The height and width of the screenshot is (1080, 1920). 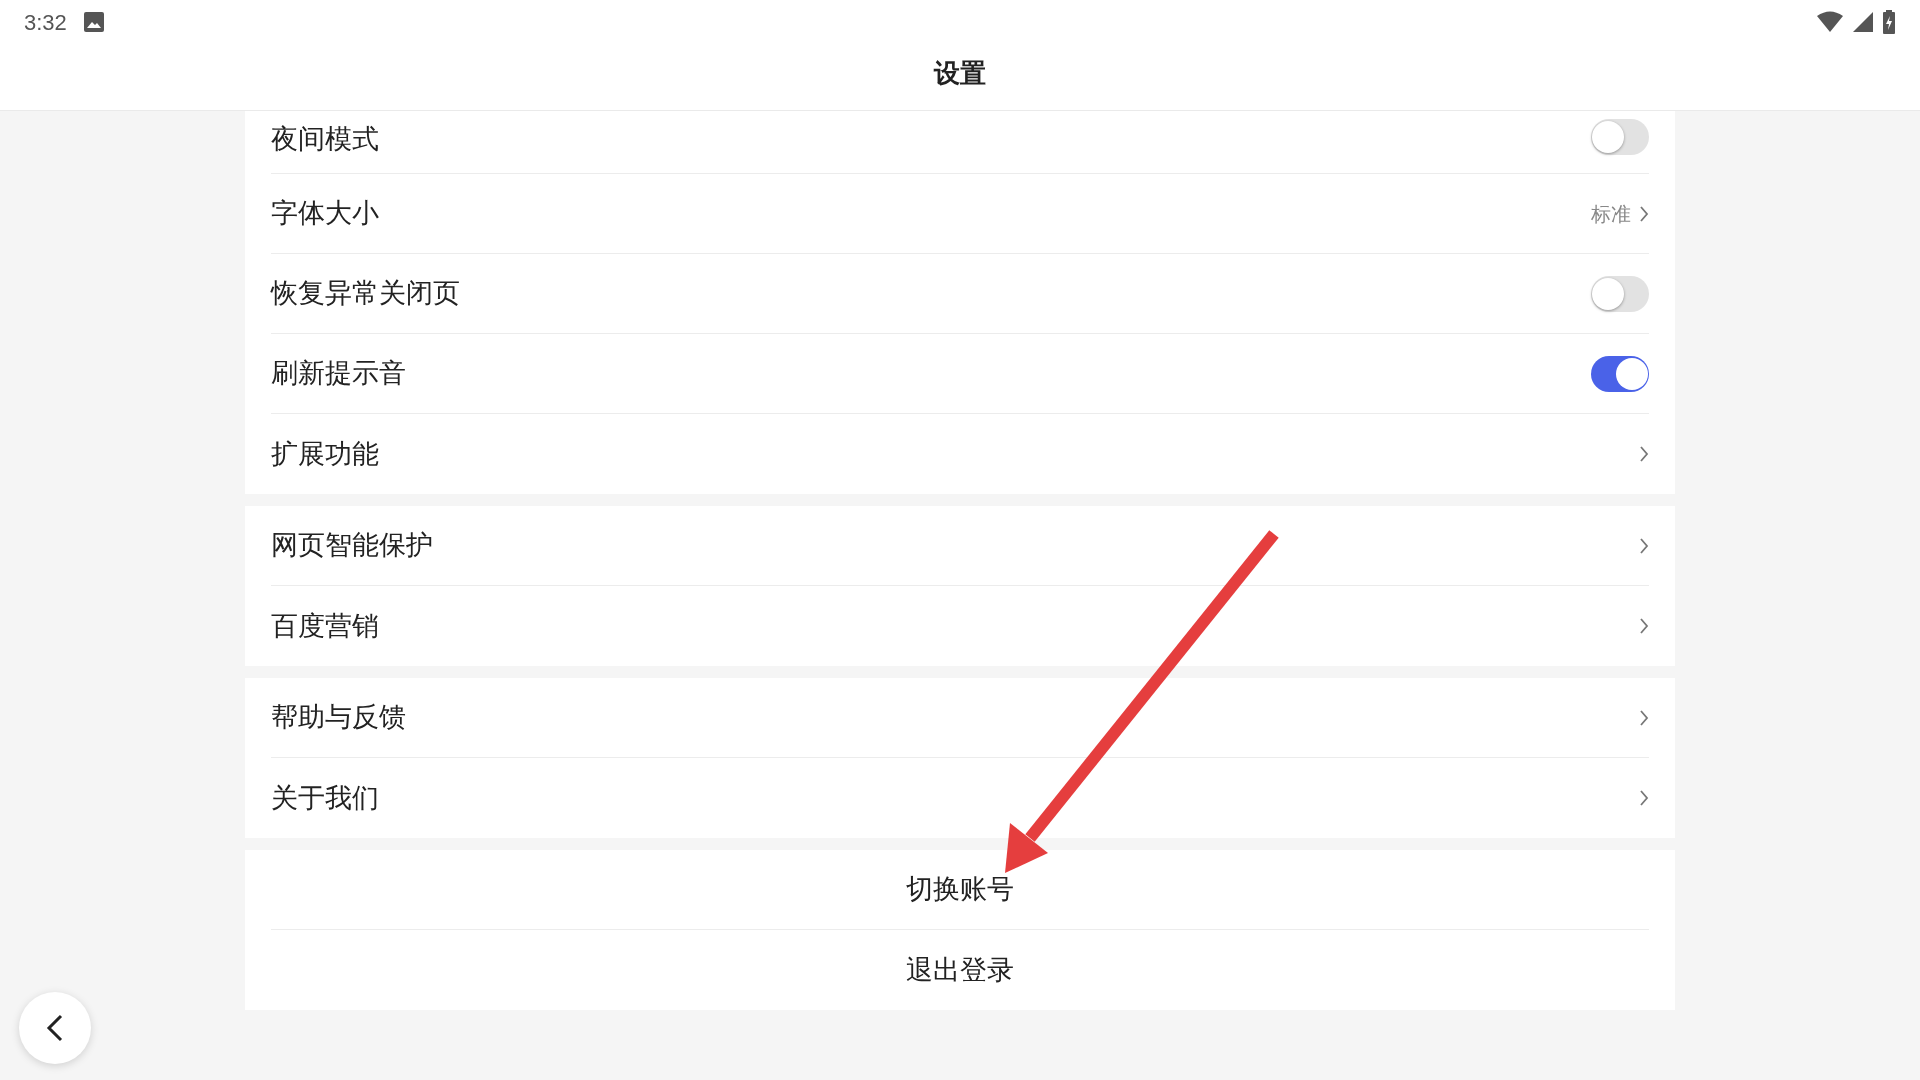 I want to click on signal-icon, so click(x=1863, y=22).